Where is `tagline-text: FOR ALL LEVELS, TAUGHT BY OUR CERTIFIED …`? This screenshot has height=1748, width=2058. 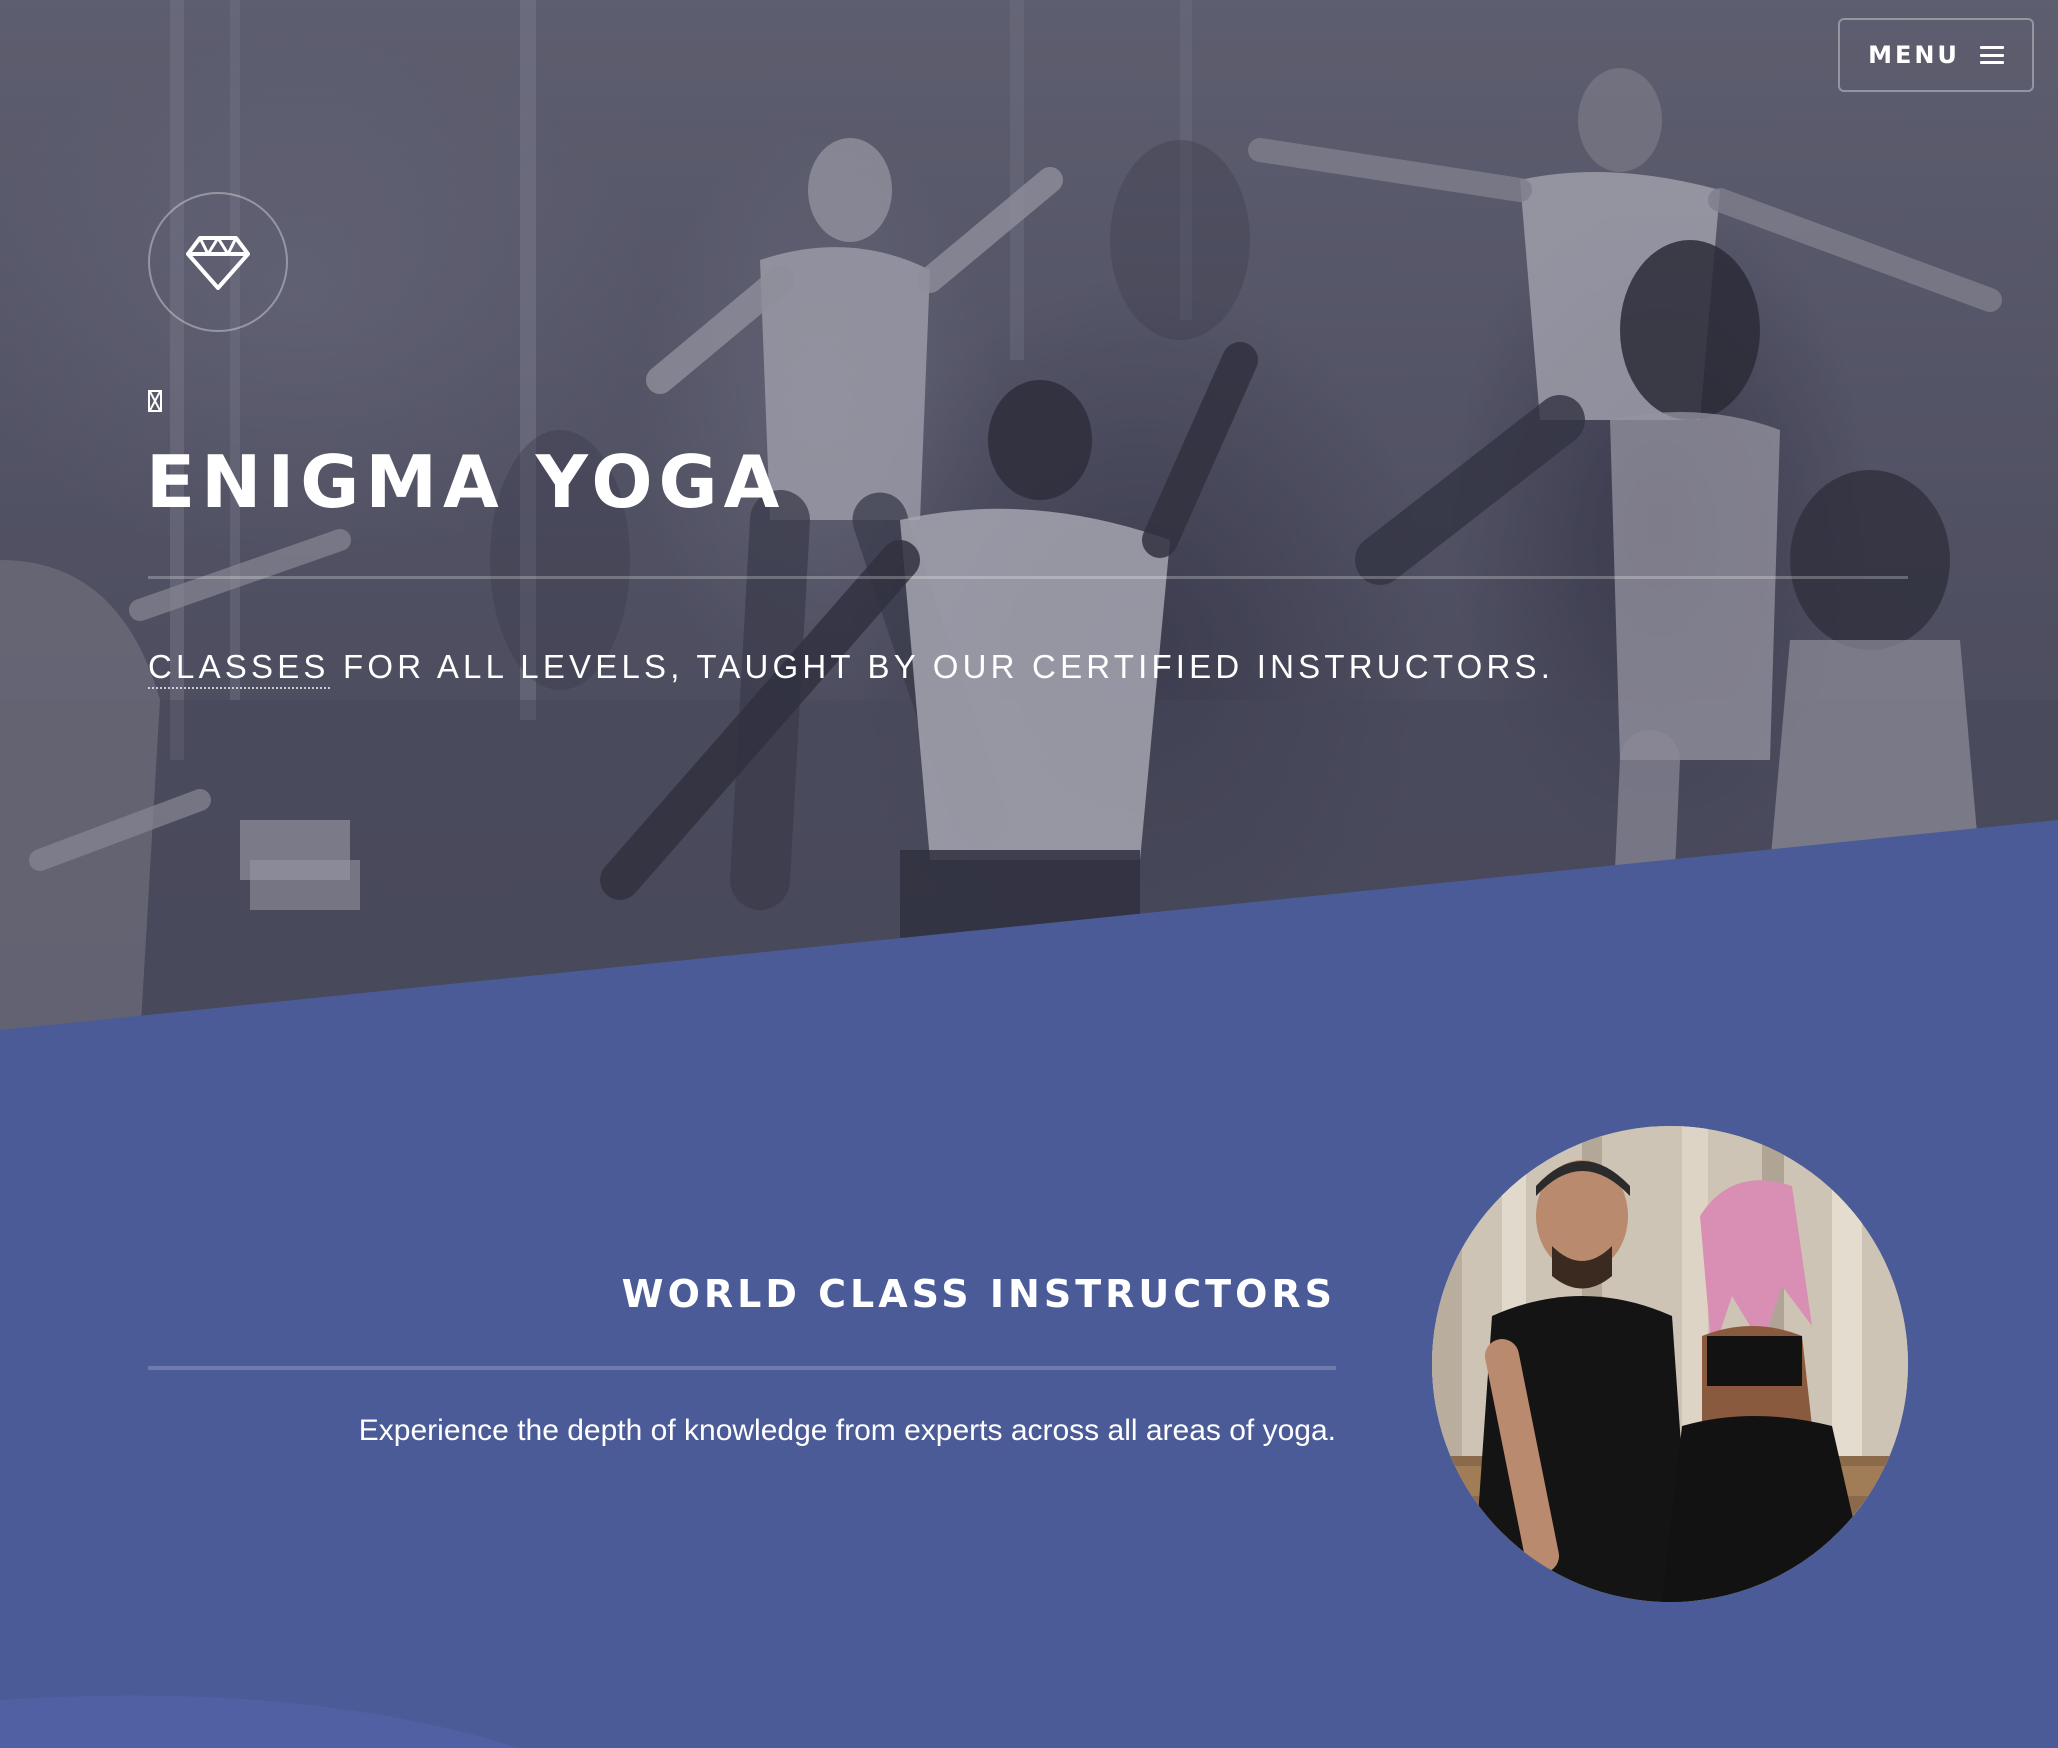 tagline-text: FOR ALL LEVELS, TAUGHT BY OUR CERTIFIED … is located at coordinates (942, 666).